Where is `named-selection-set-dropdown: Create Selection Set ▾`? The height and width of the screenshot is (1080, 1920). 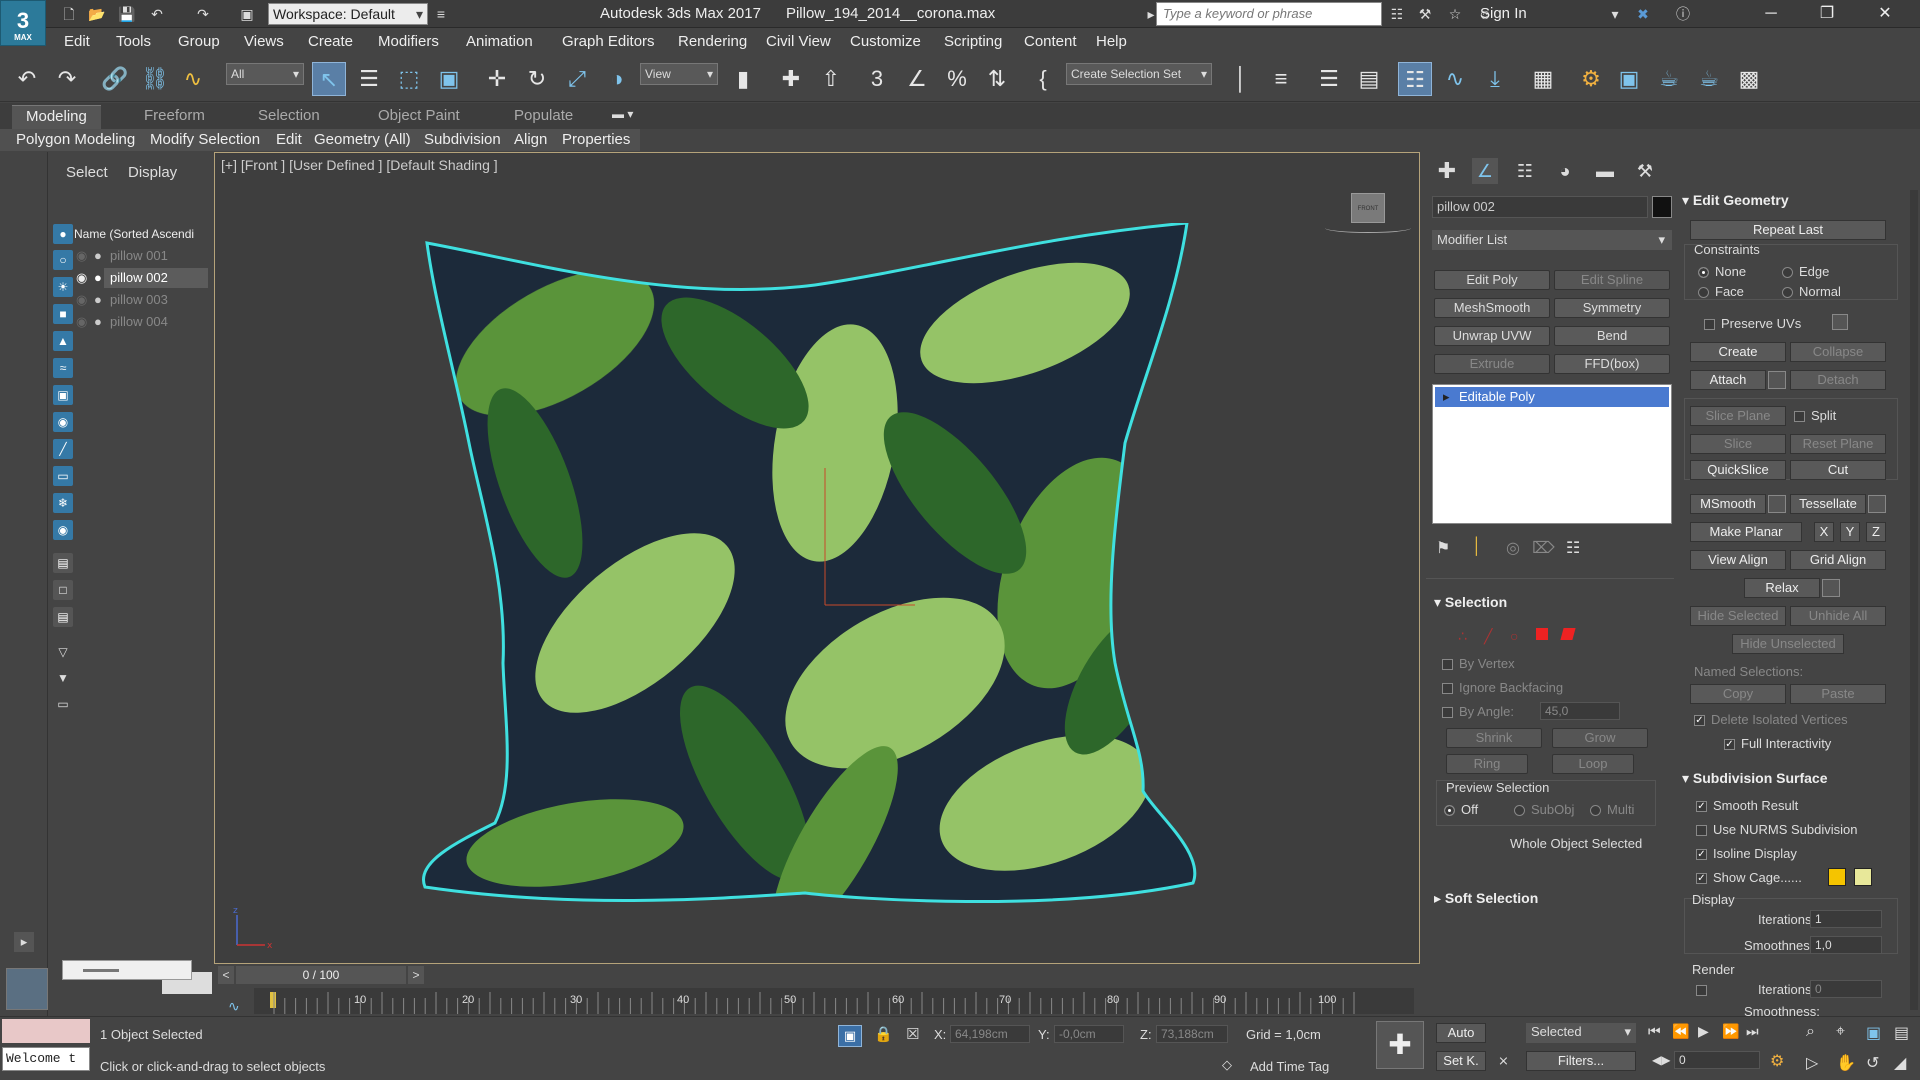
named-selection-set-dropdown: Create Selection Set ▾ is located at coordinates (1139, 74).